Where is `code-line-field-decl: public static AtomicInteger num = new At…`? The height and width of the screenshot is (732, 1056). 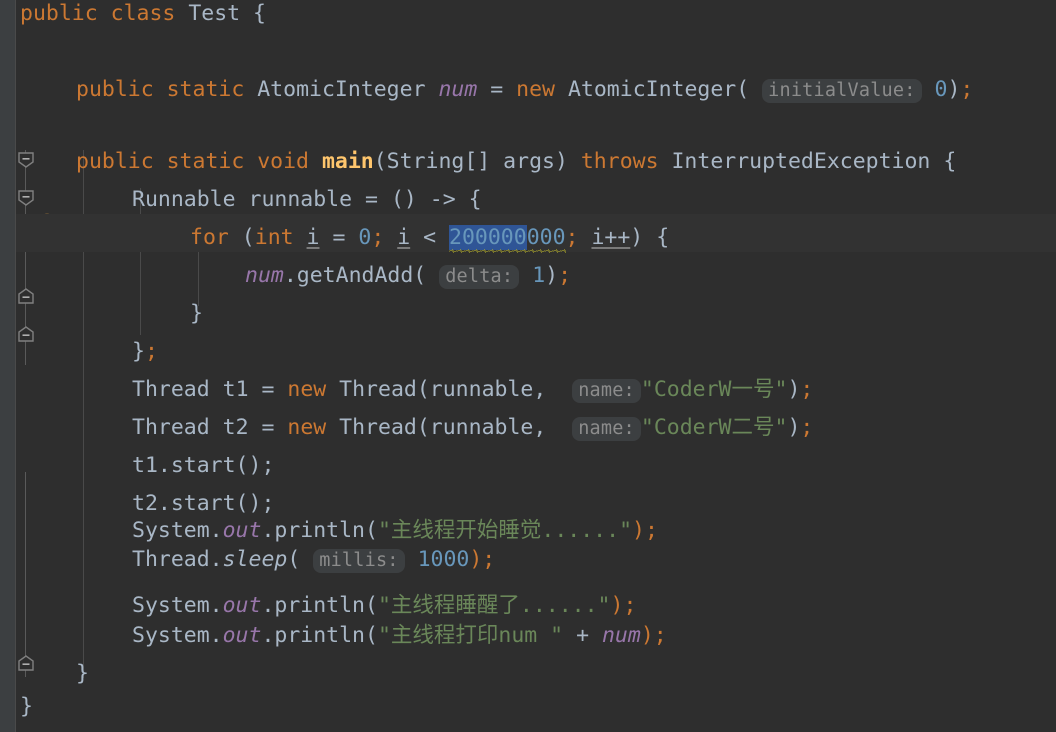 code-line-field-decl: public static AtomicInteger num = new At… is located at coordinates (523, 90).